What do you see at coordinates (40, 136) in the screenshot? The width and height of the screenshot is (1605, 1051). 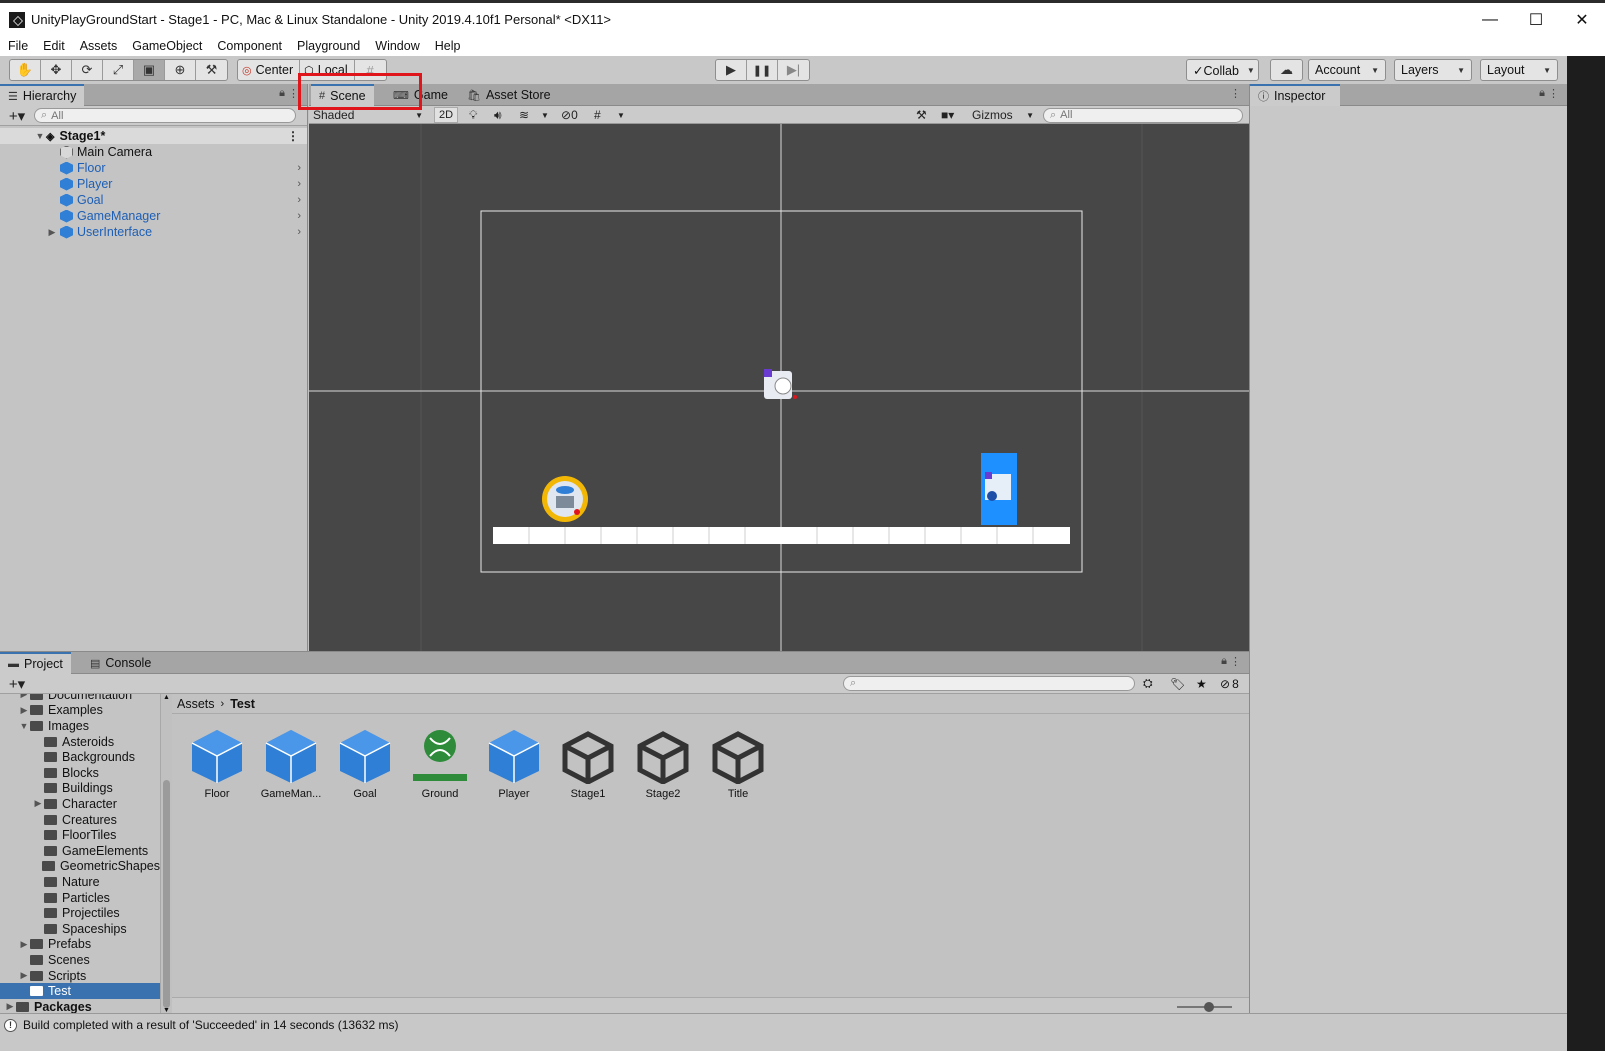 I see `expand-arrow-icon: ▼` at bounding box center [40, 136].